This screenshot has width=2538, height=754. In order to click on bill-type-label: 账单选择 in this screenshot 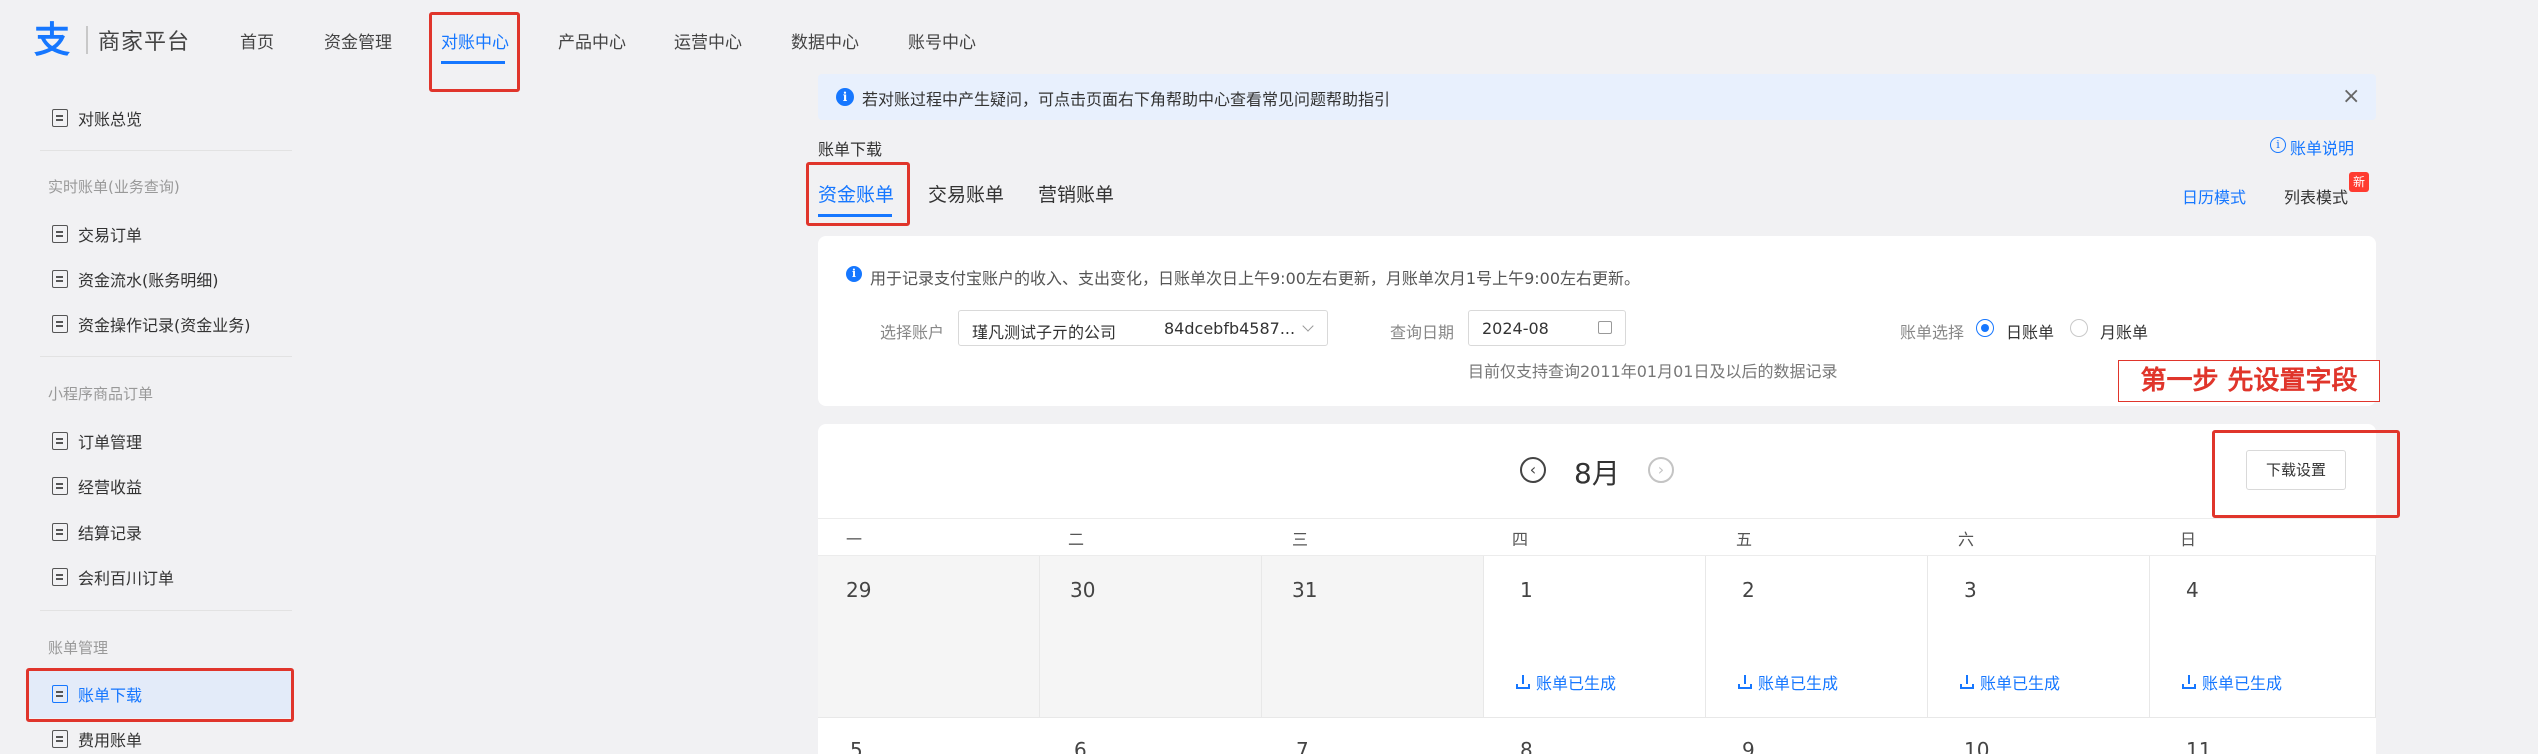, I will do `click(1932, 332)`.